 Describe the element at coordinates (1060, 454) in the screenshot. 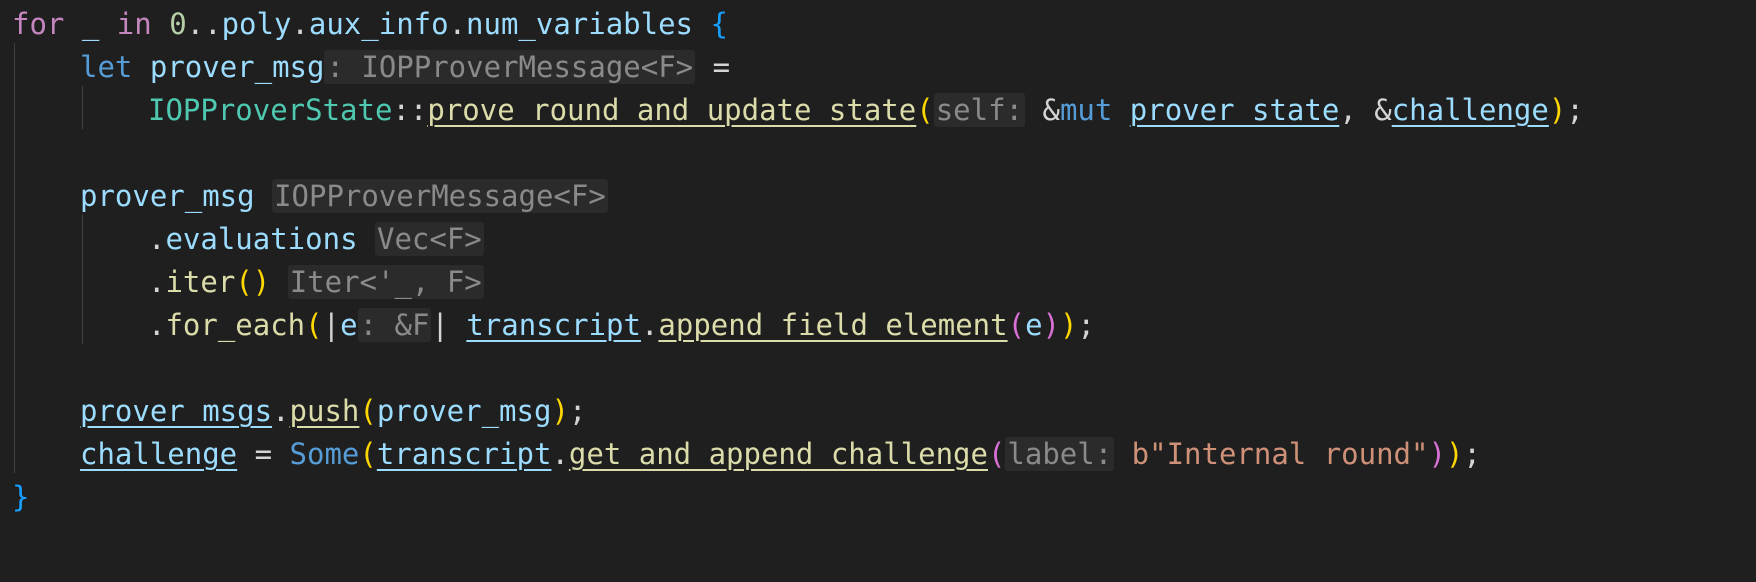

I see `inlay-hint: label:` at that location.